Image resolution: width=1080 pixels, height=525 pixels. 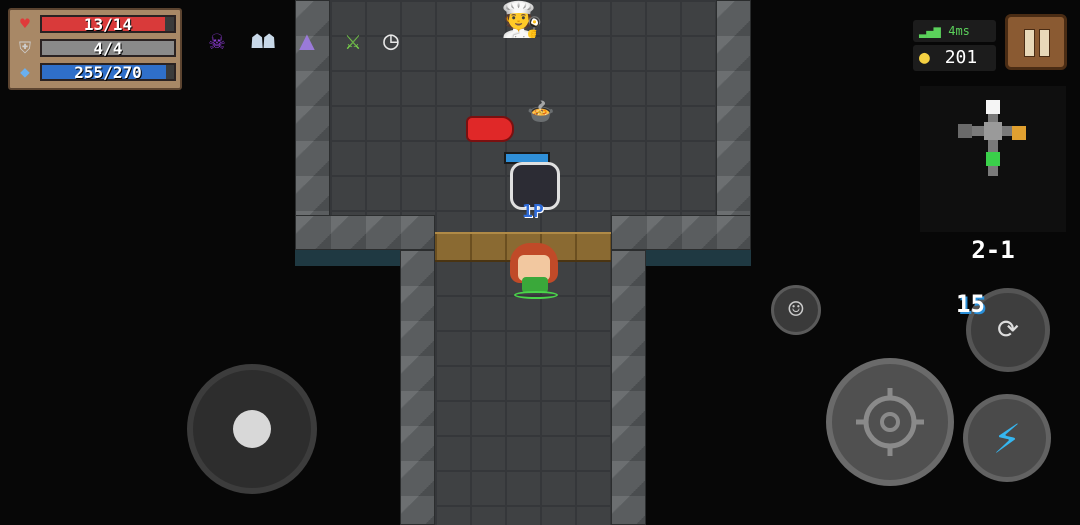 I want to click on coin-icon: ●, so click(x=924, y=57).